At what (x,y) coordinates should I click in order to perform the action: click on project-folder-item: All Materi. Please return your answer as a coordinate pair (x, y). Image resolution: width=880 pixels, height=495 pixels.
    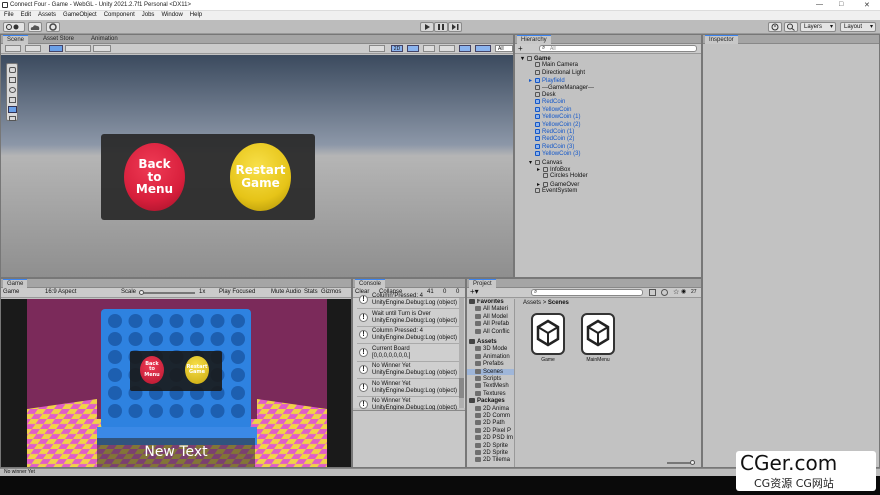
    Looking at the image, I should click on (491, 309).